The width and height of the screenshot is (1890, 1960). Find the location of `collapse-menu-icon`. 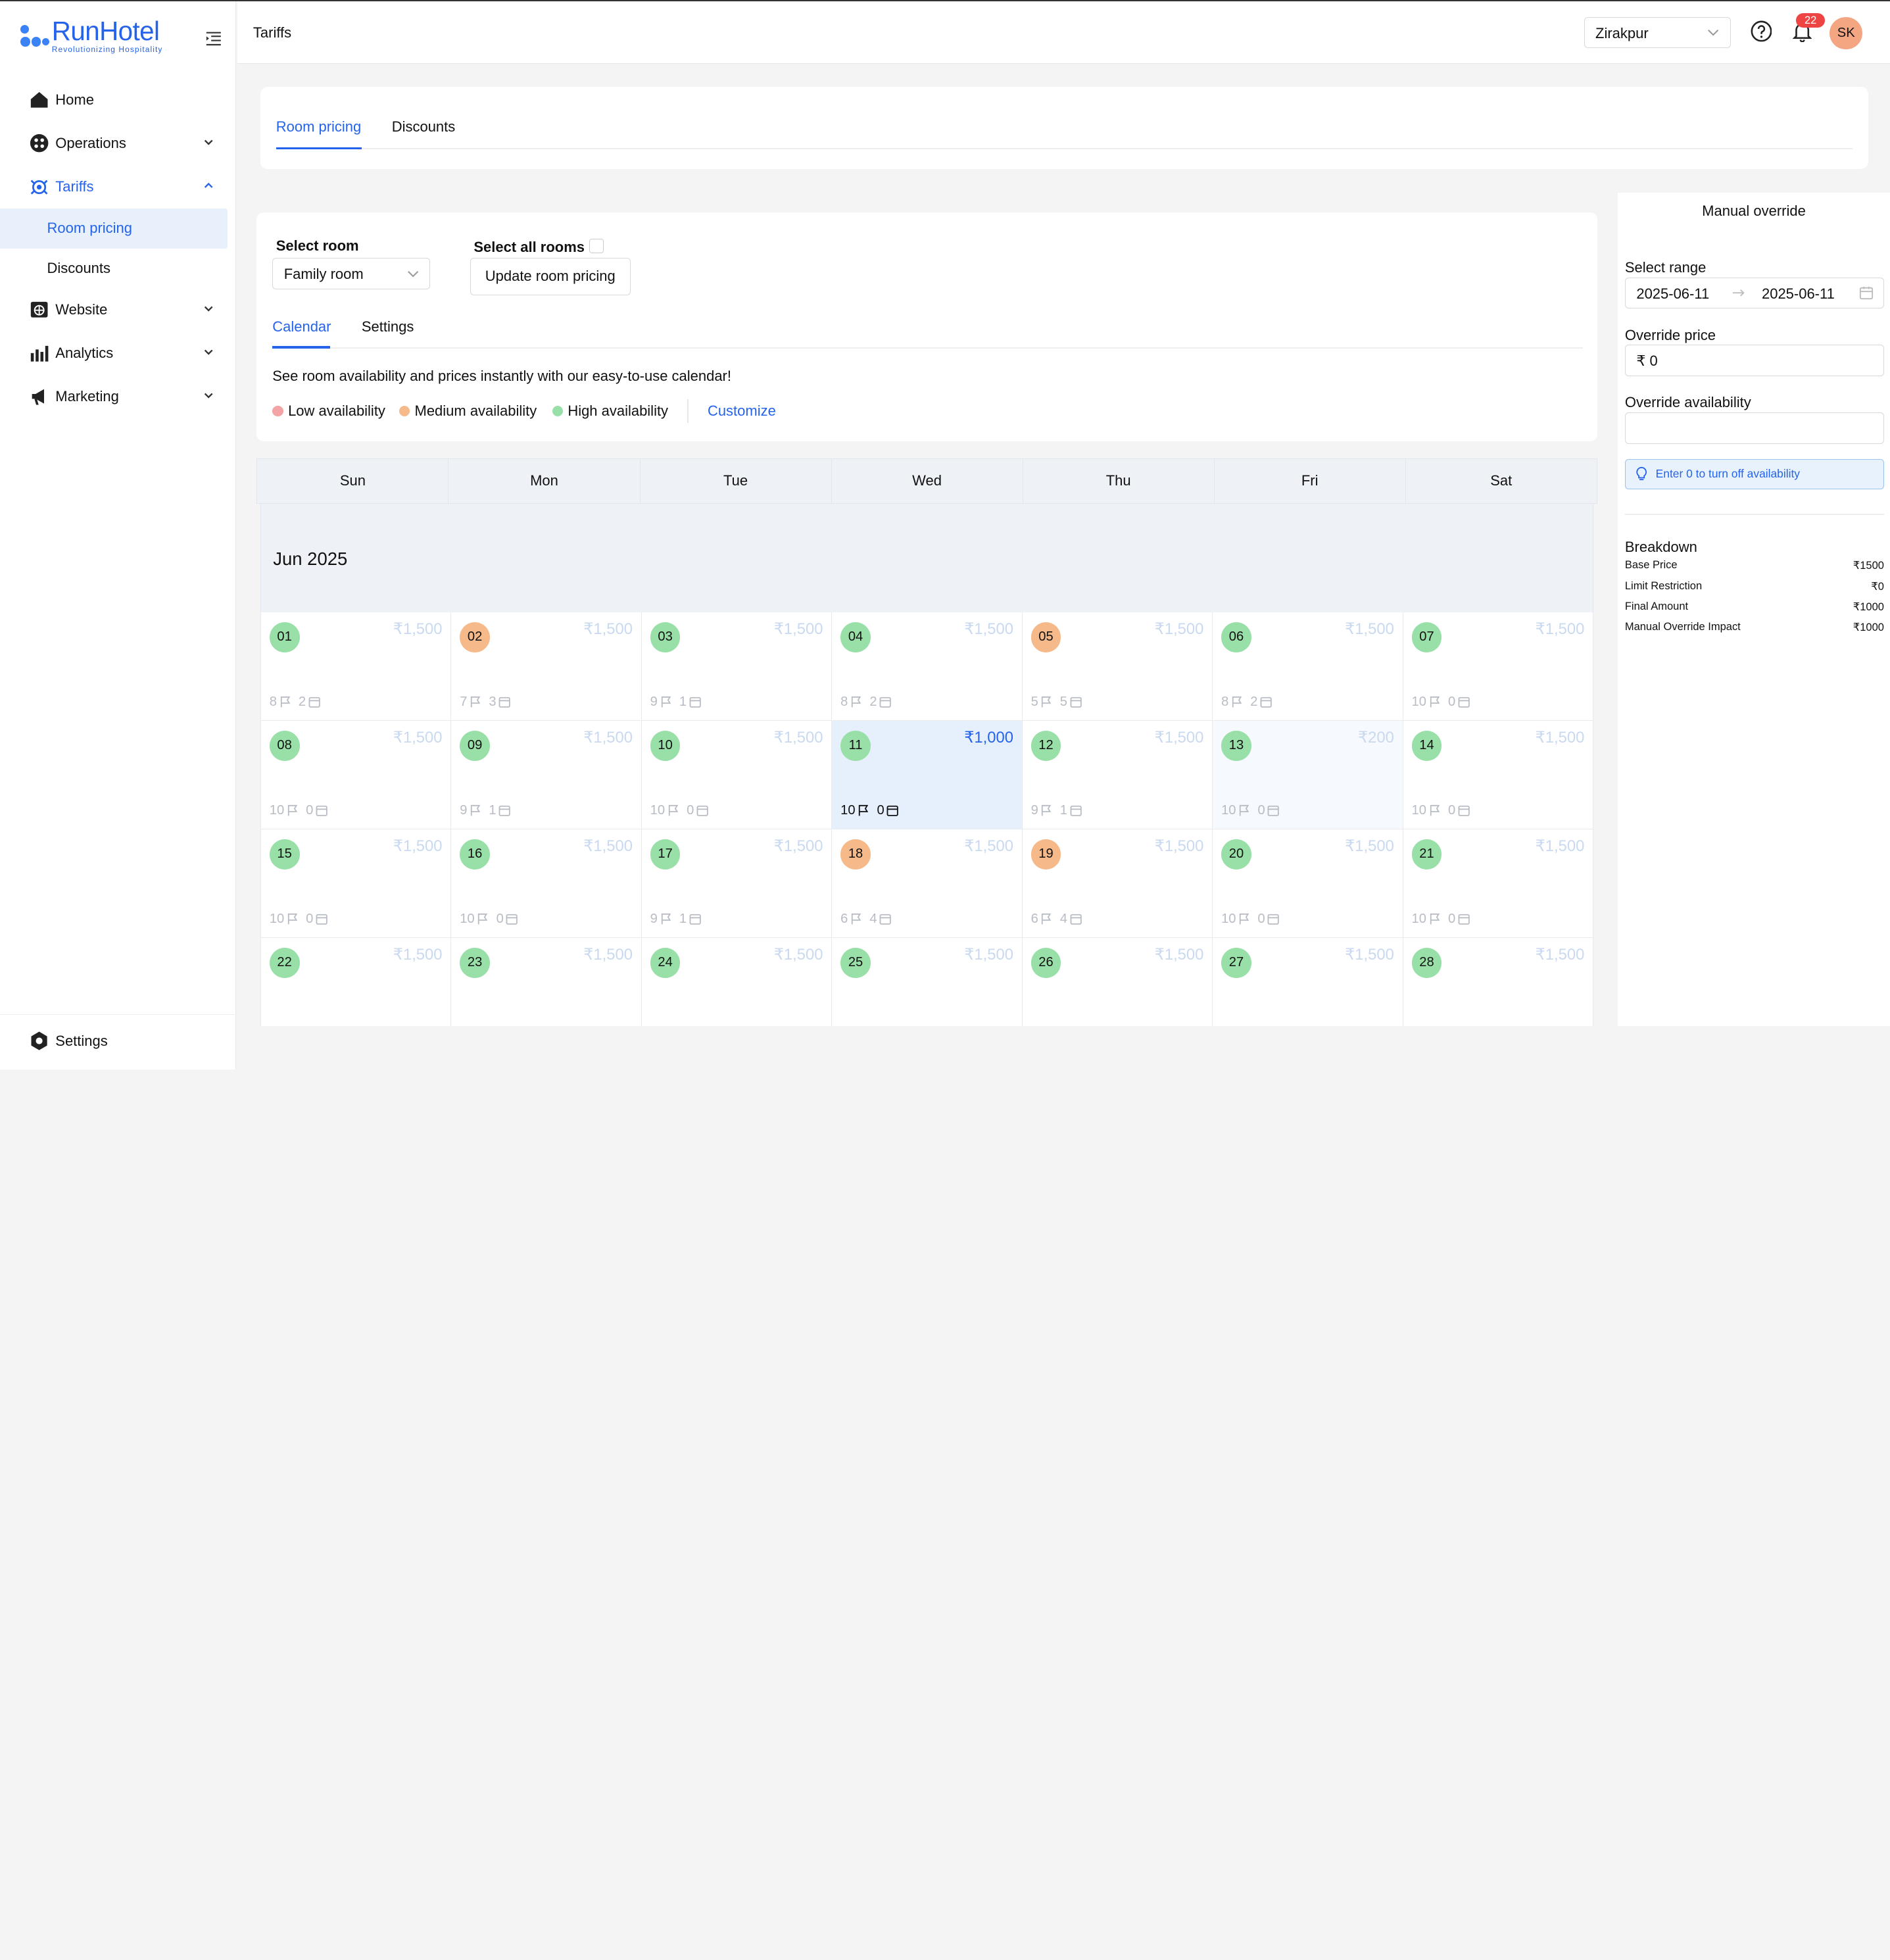

collapse-menu-icon is located at coordinates (213, 38).